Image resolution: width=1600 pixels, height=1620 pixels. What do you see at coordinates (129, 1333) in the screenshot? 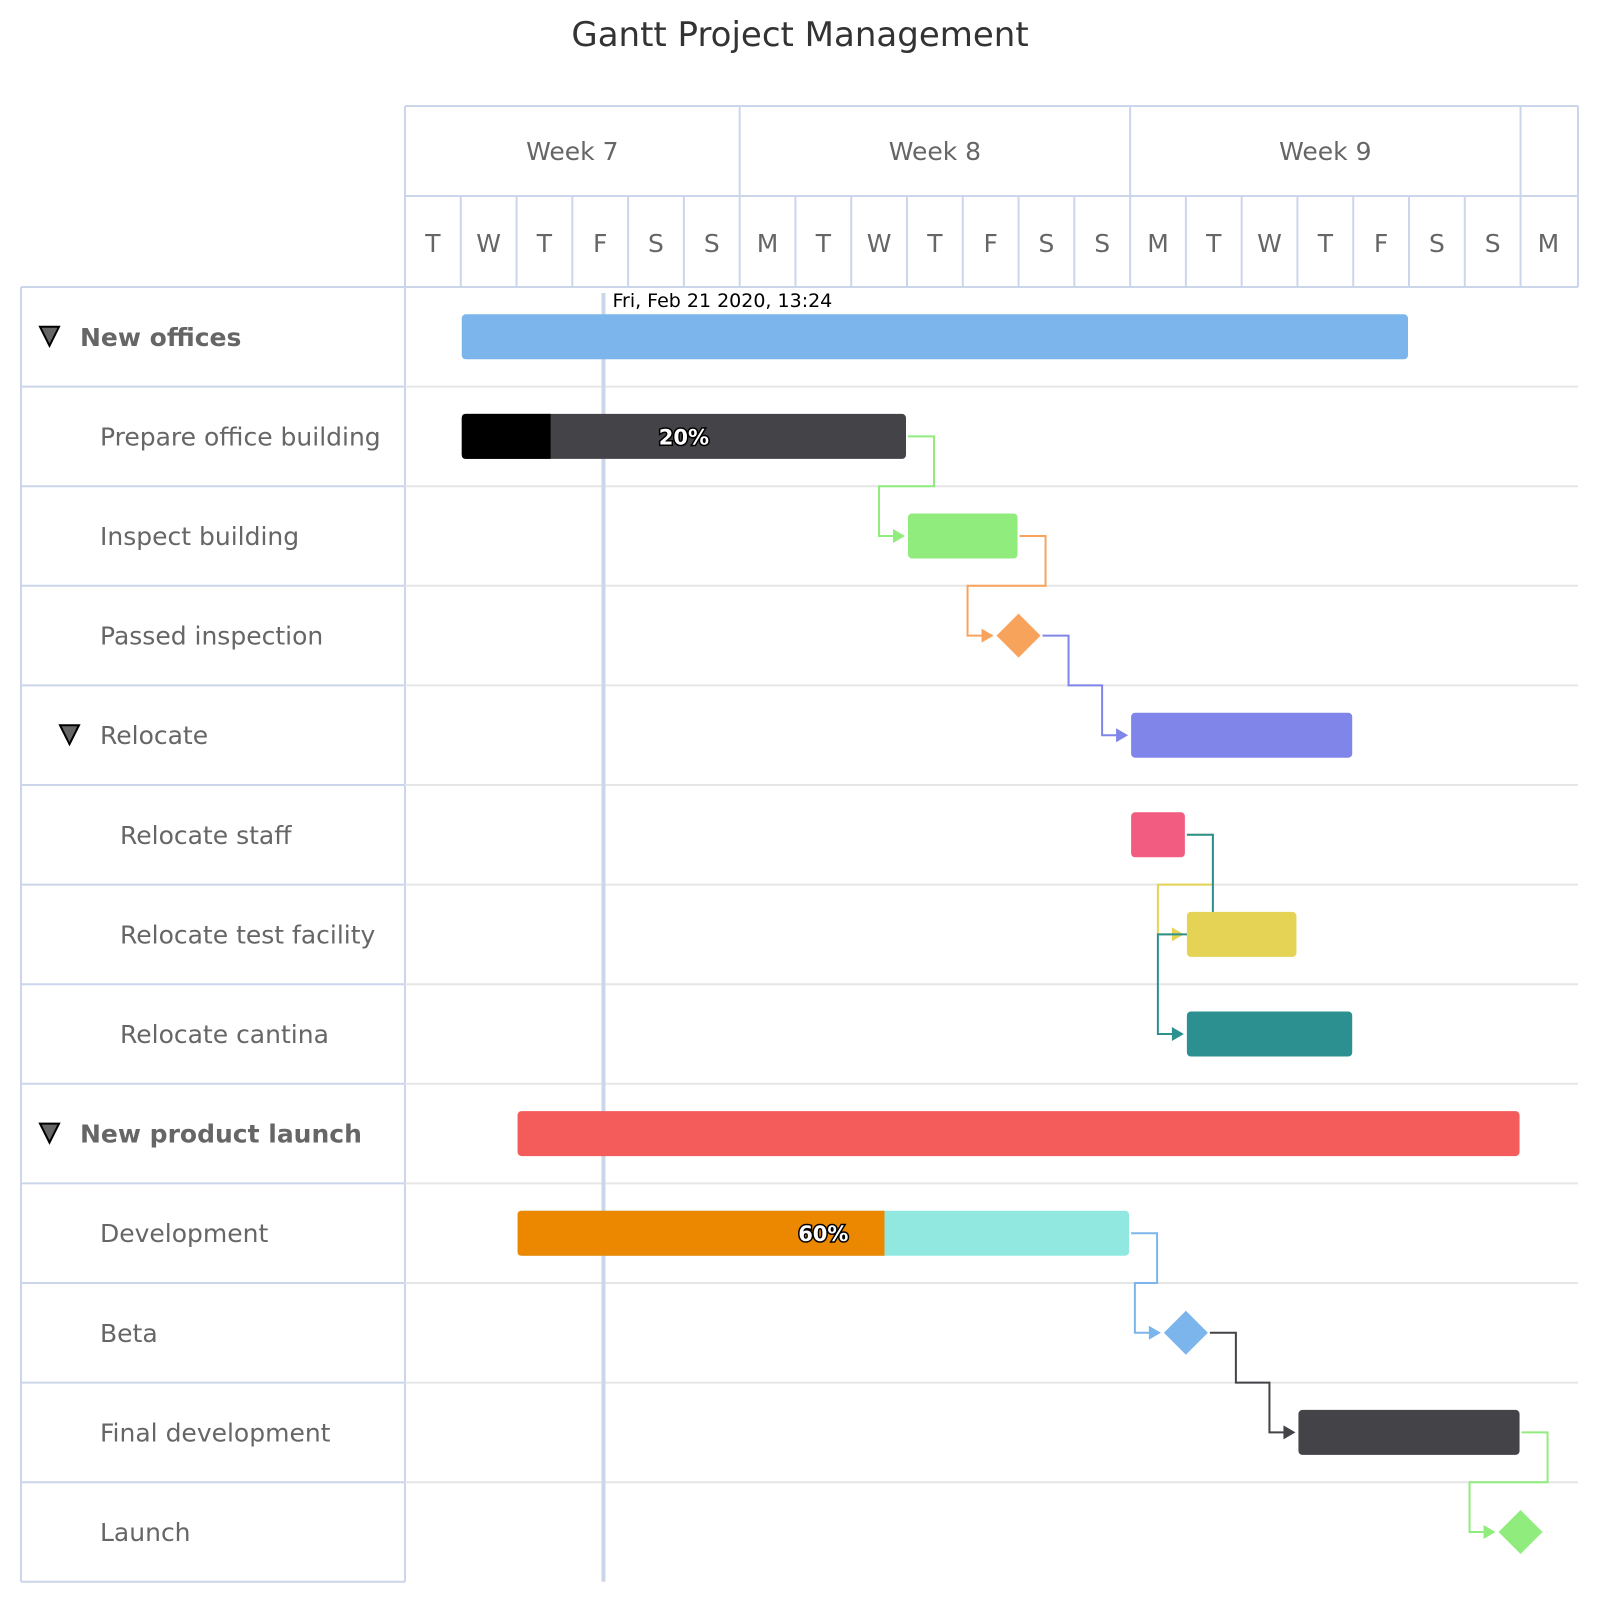
I see `task-label: Beta` at bounding box center [129, 1333].